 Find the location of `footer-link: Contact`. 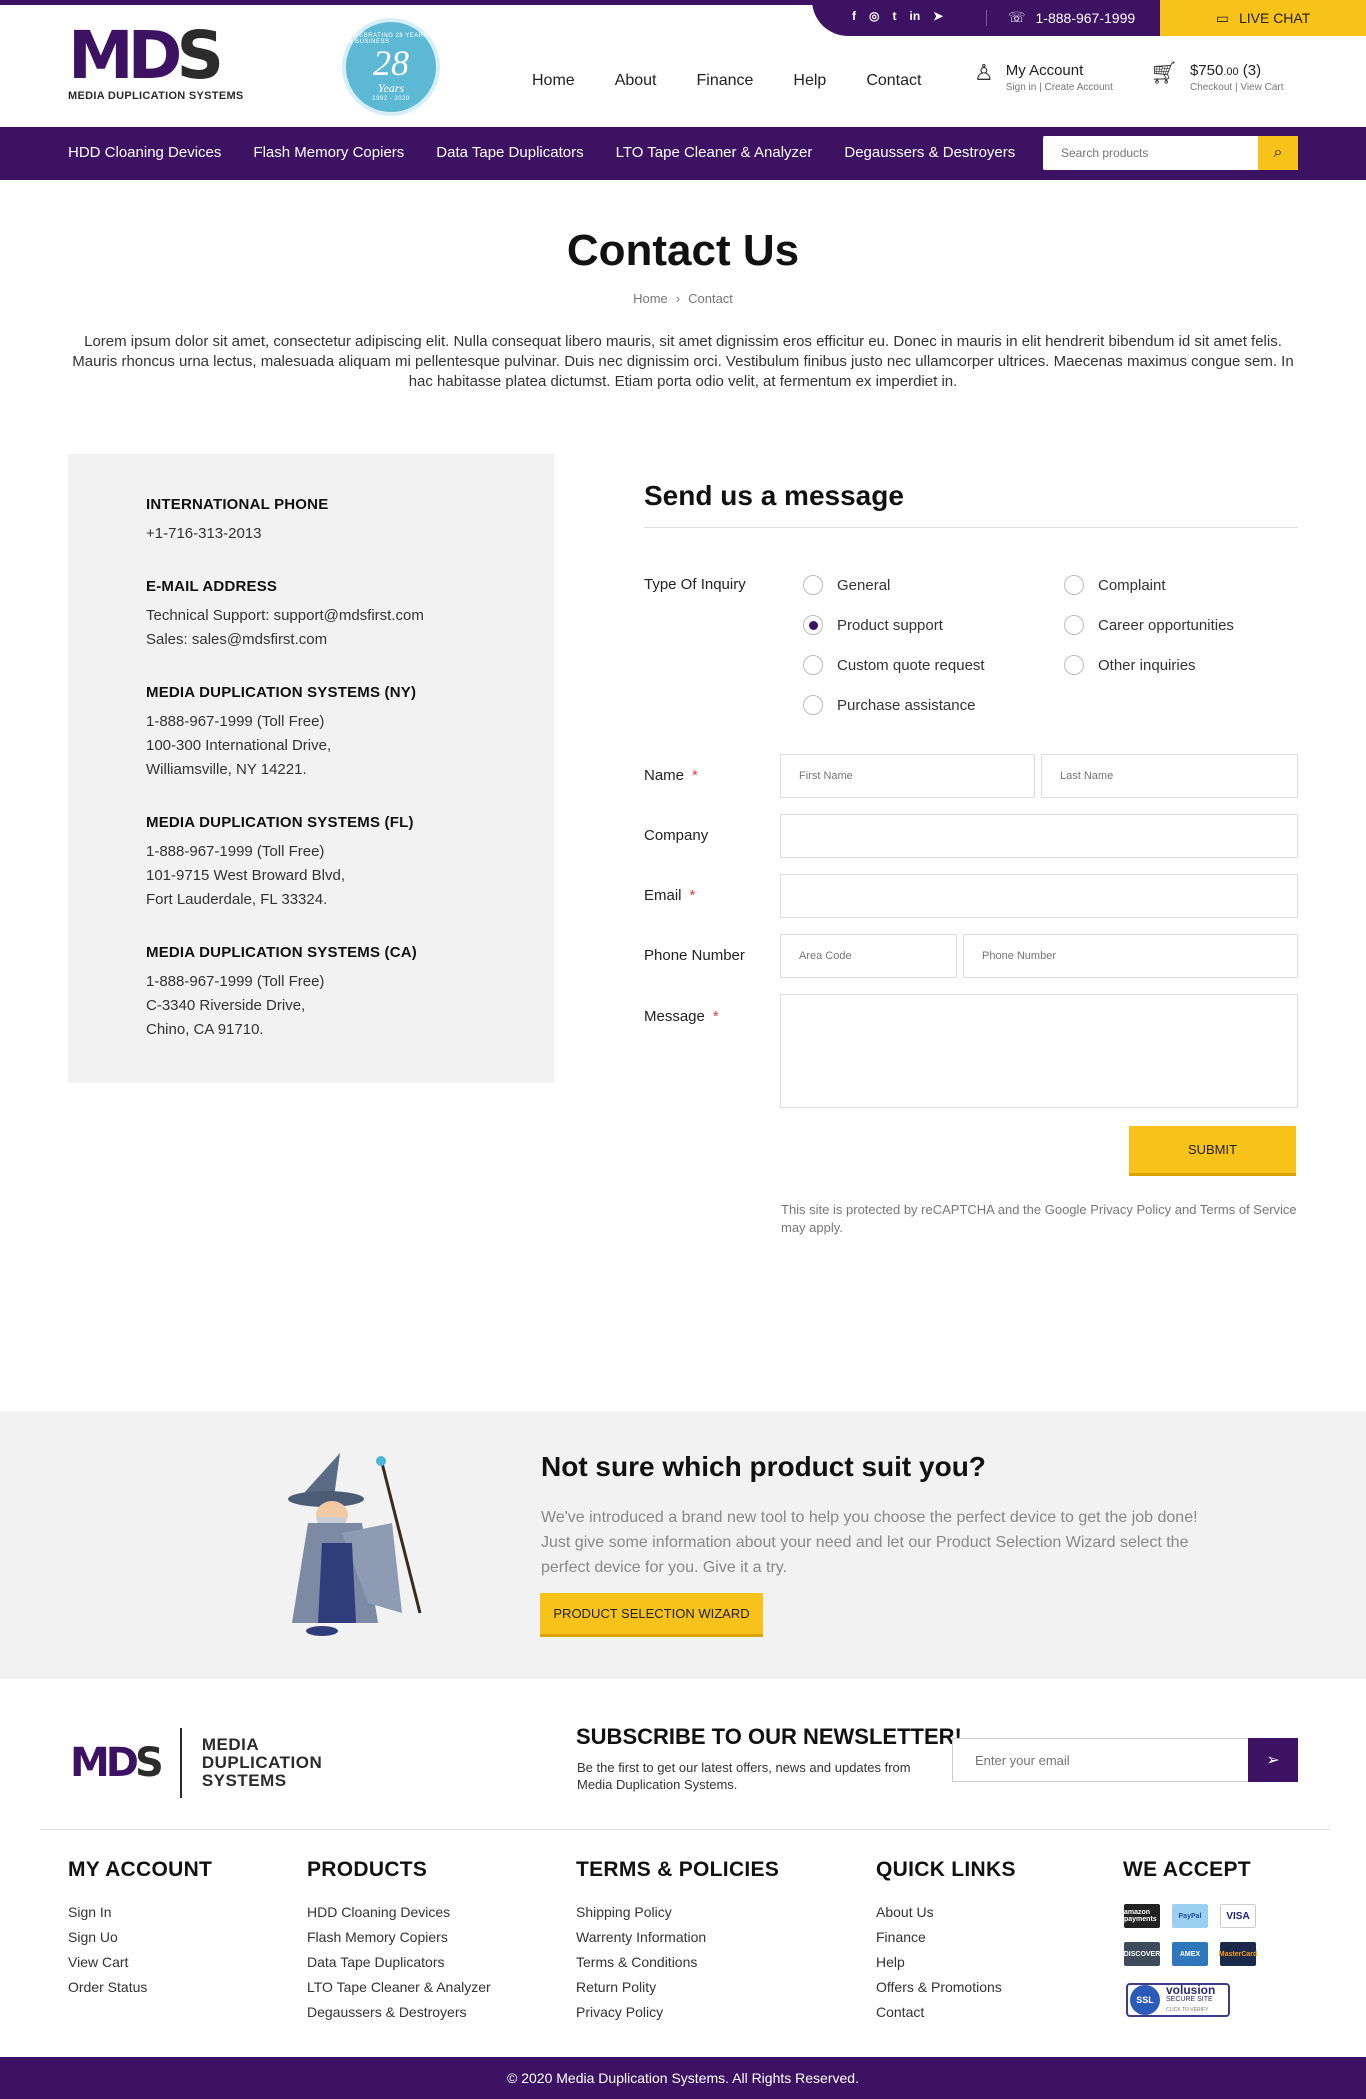

footer-link: Contact is located at coordinates (946, 2012).